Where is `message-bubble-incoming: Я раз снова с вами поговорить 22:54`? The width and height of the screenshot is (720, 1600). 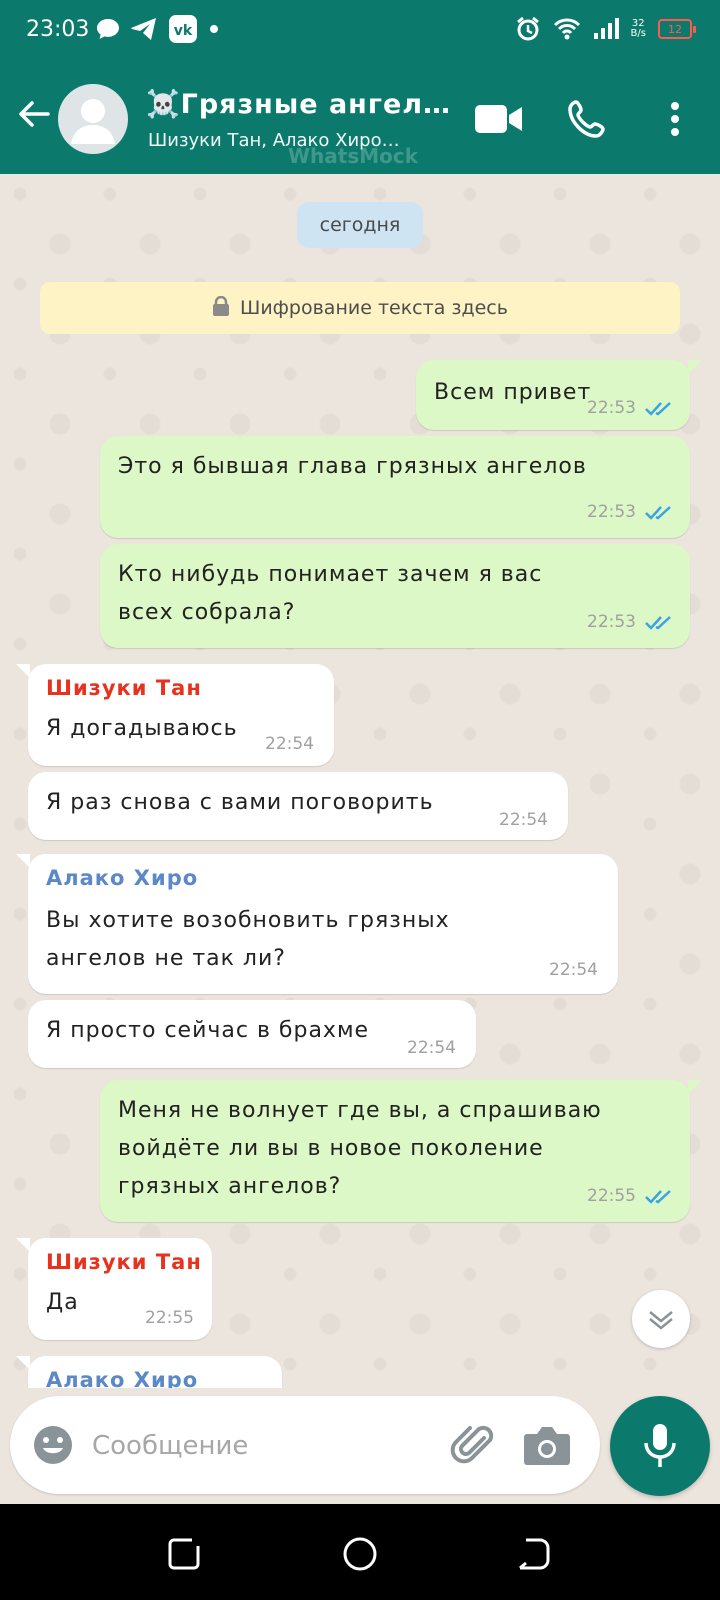 message-bubble-incoming: Я раз снова с вами поговорить 22:54 is located at coordinates (298, 806).